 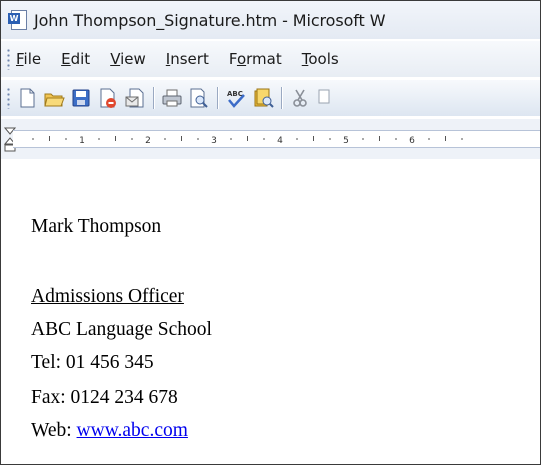 I want to click on menu-edit: Edit, so click(x=75, y=59).